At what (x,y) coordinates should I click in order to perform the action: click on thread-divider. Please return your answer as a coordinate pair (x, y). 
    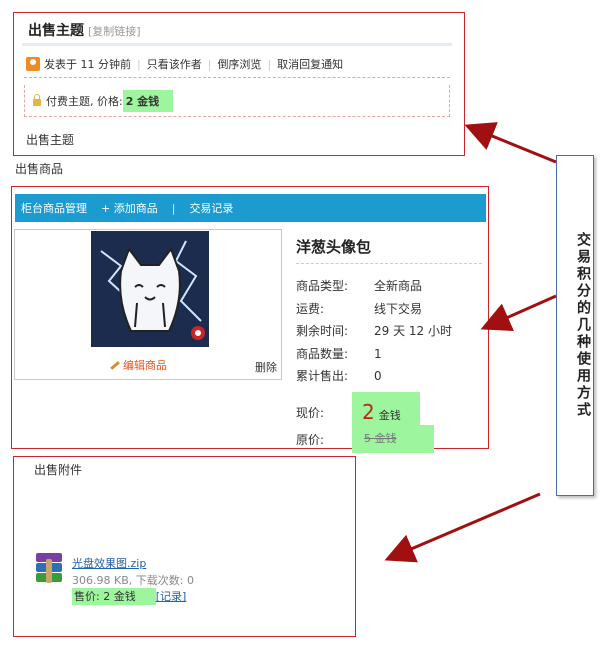
    Looking at the image, I should click on (237, 44).